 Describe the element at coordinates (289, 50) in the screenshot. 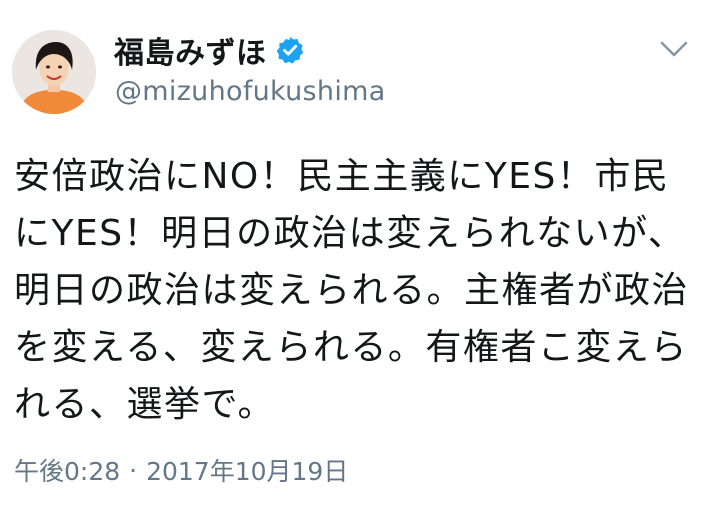

I see `verified-badge-icon` at that location.